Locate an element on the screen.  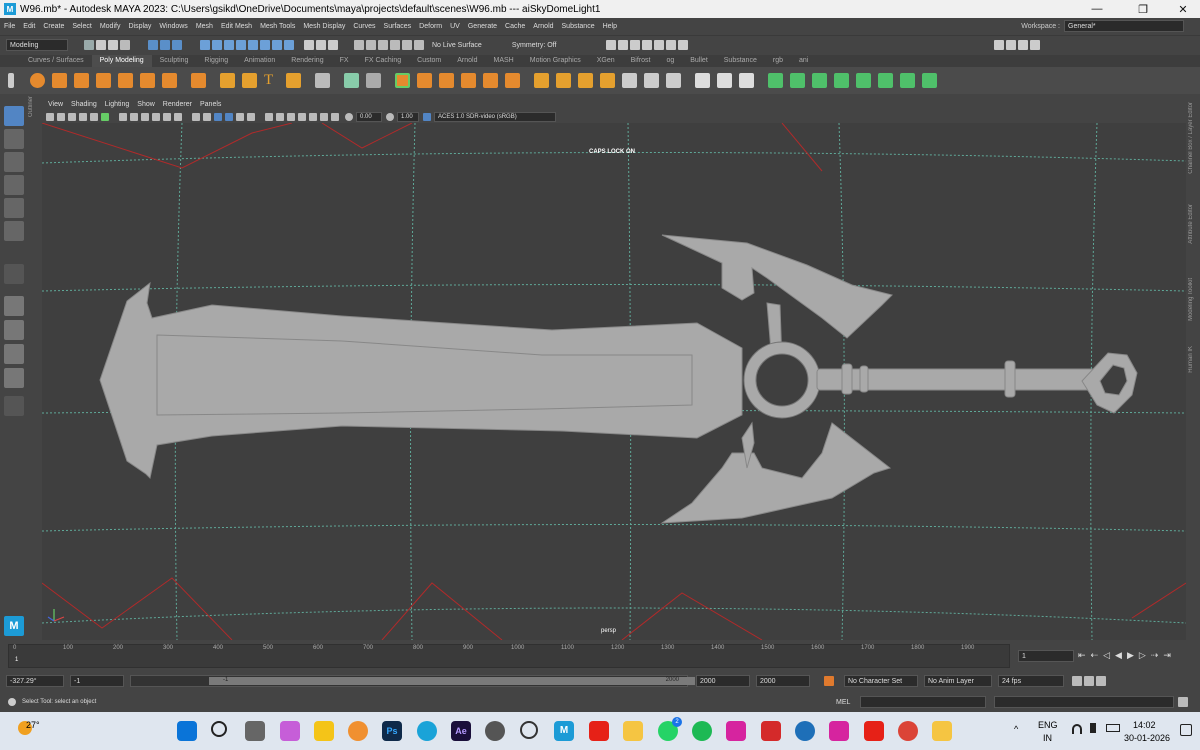
paint-select-tool-icon is located at coordinates (14, 162).